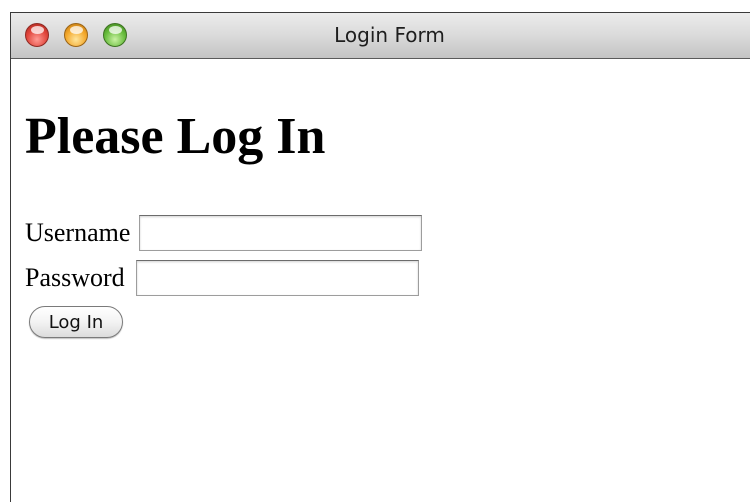 This screenshot has width=750, height=502. I want to click on title-bar: Login Form, so click(380, 36).